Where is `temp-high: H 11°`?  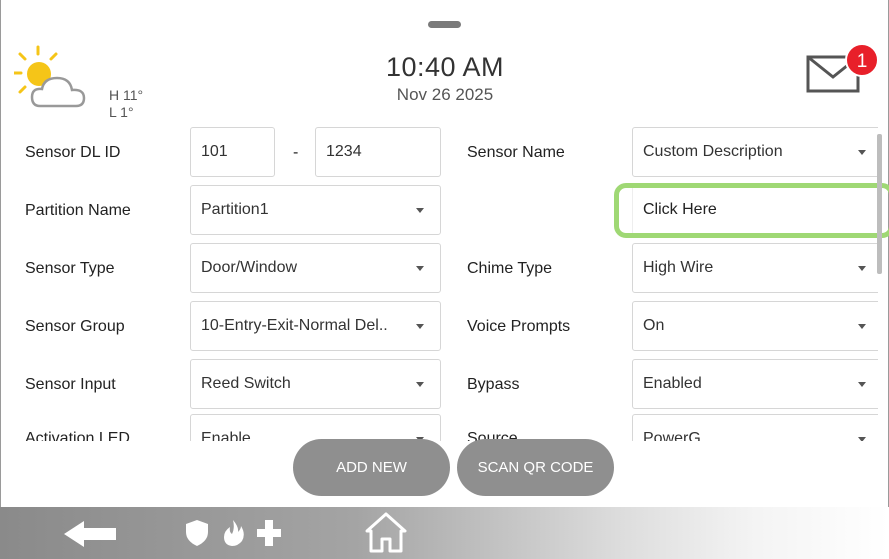 temp-high: H 11° is located at coordinates (126, 95).